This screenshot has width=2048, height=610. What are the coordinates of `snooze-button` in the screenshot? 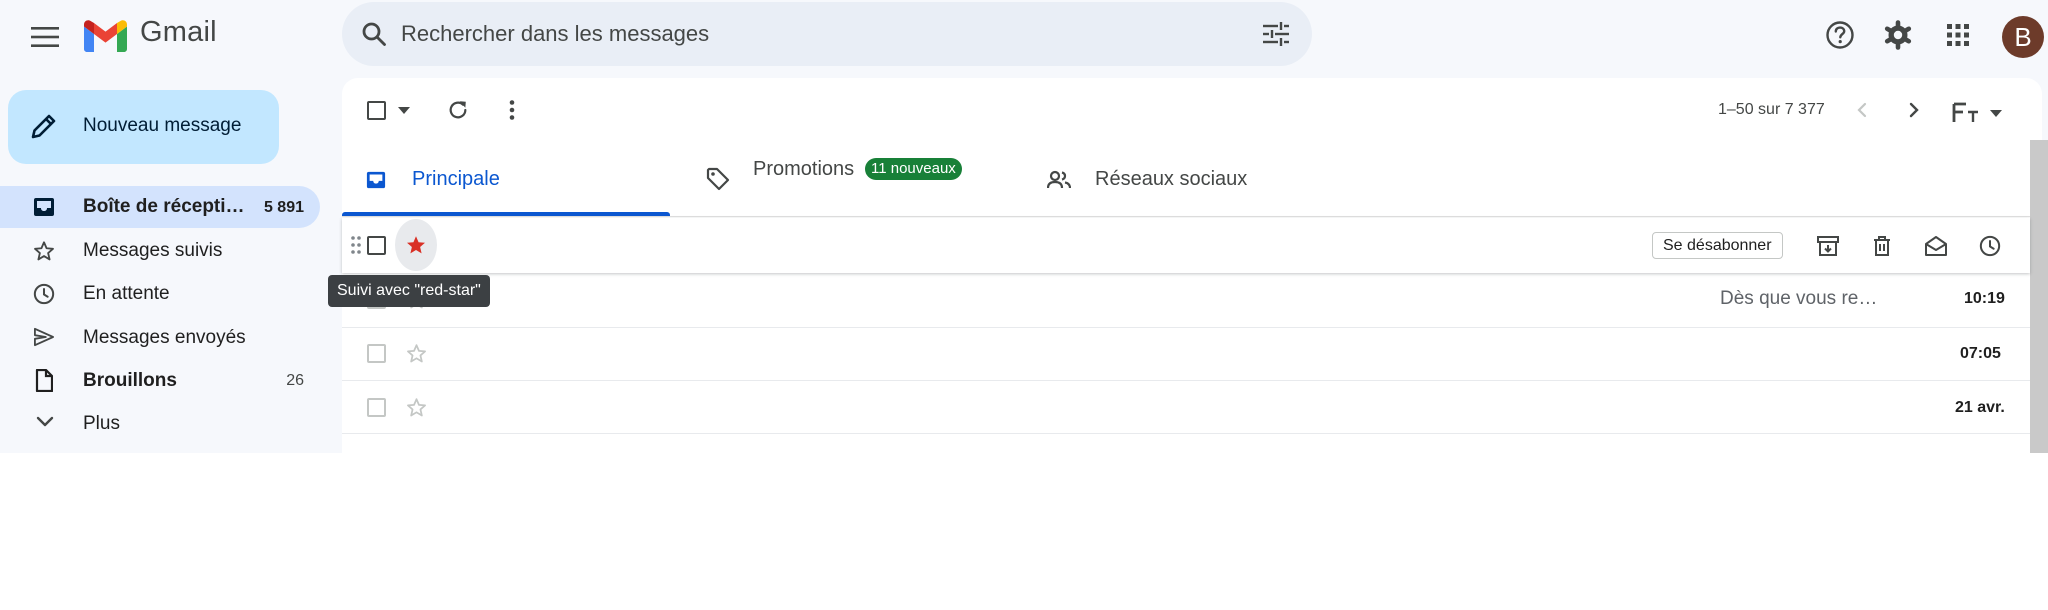 It's located at (1990, 246).